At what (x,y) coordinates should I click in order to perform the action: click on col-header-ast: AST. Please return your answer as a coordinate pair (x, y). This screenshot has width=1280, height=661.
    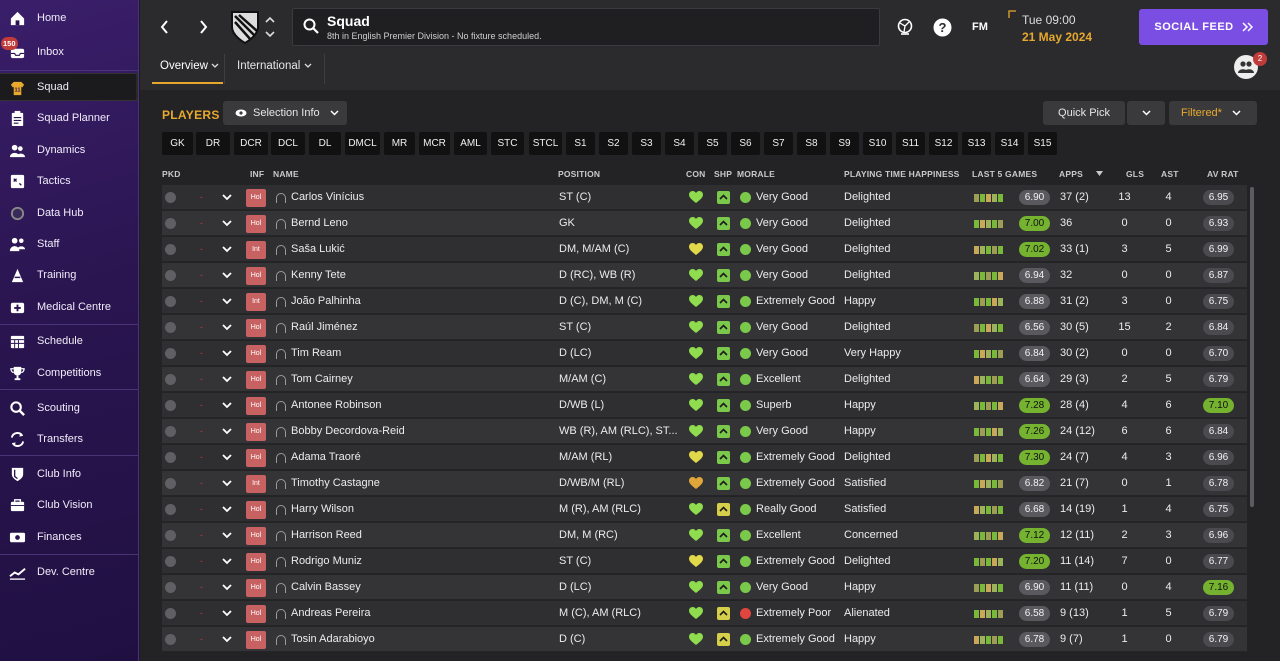
    Looking at the image, I should click on (1170, 174).